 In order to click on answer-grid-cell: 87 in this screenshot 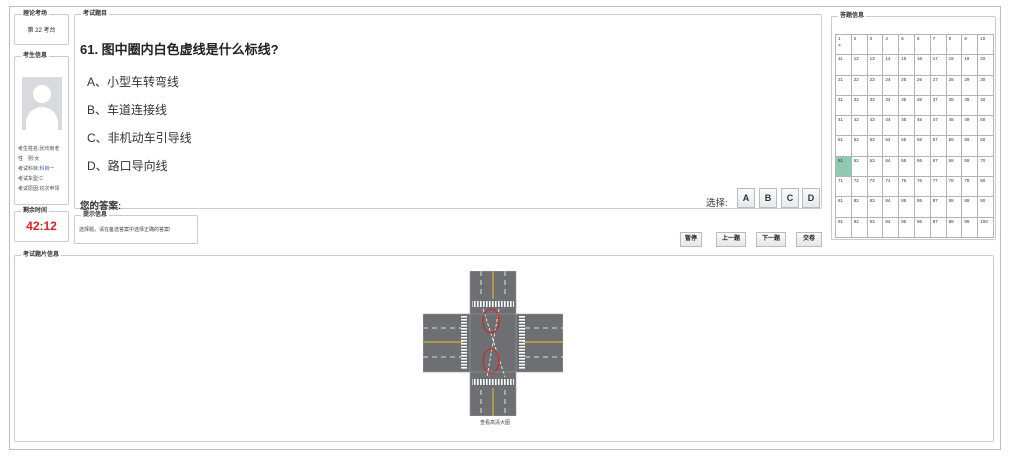, I will do `click(938, 207)`.